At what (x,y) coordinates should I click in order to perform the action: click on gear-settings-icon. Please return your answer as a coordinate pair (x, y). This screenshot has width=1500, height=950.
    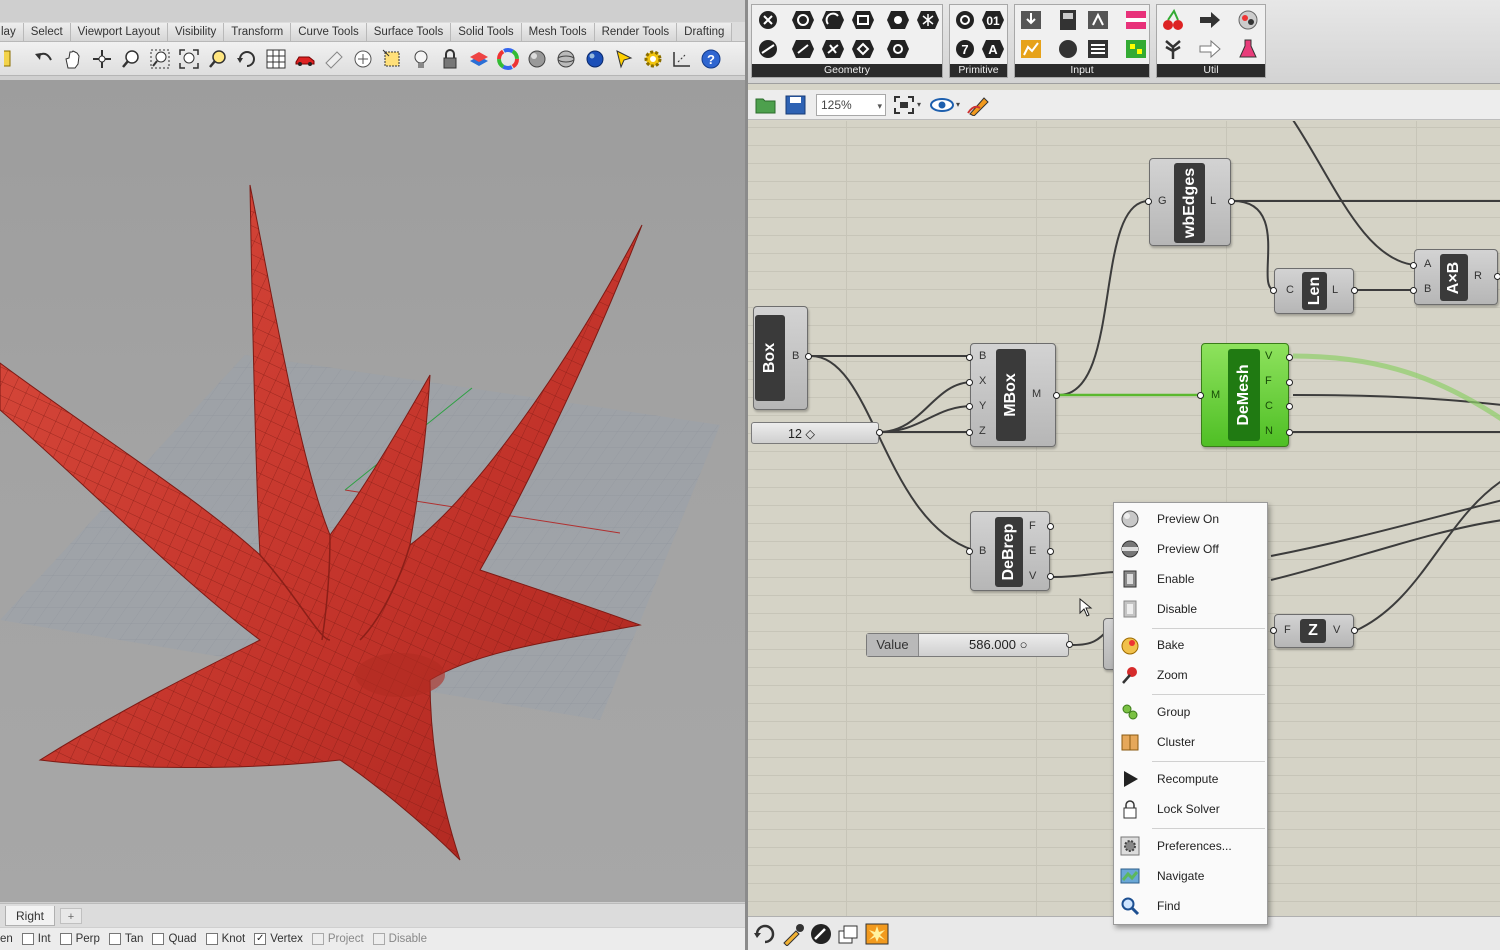
    Looking at the image, I should click on (653, 59).